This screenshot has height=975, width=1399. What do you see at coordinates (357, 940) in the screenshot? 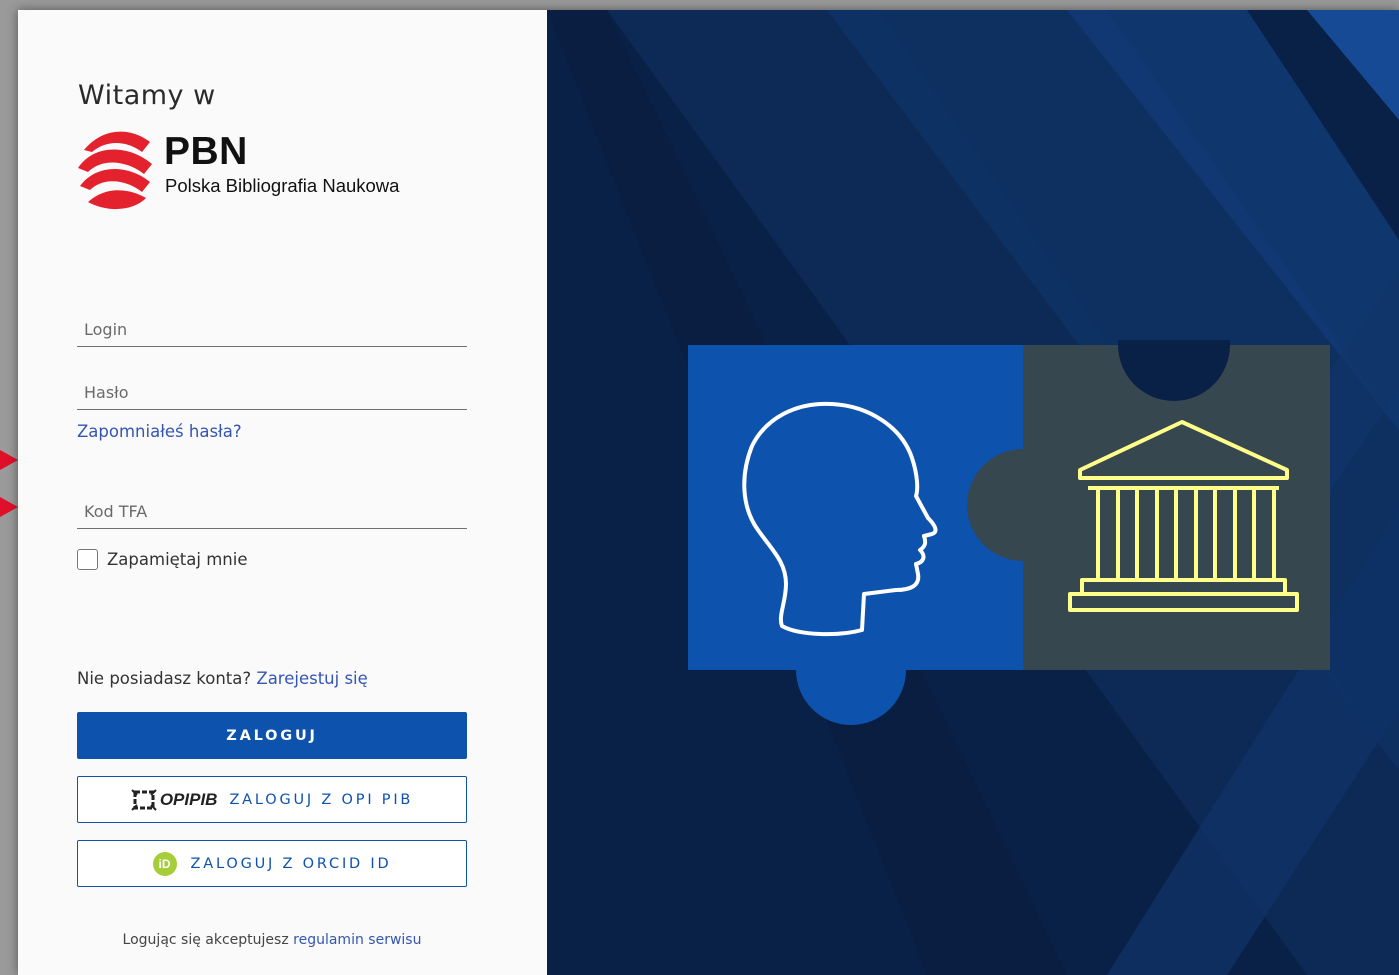
I see `terms-link: regulamin serwisu` at bounding box center [357, 940].